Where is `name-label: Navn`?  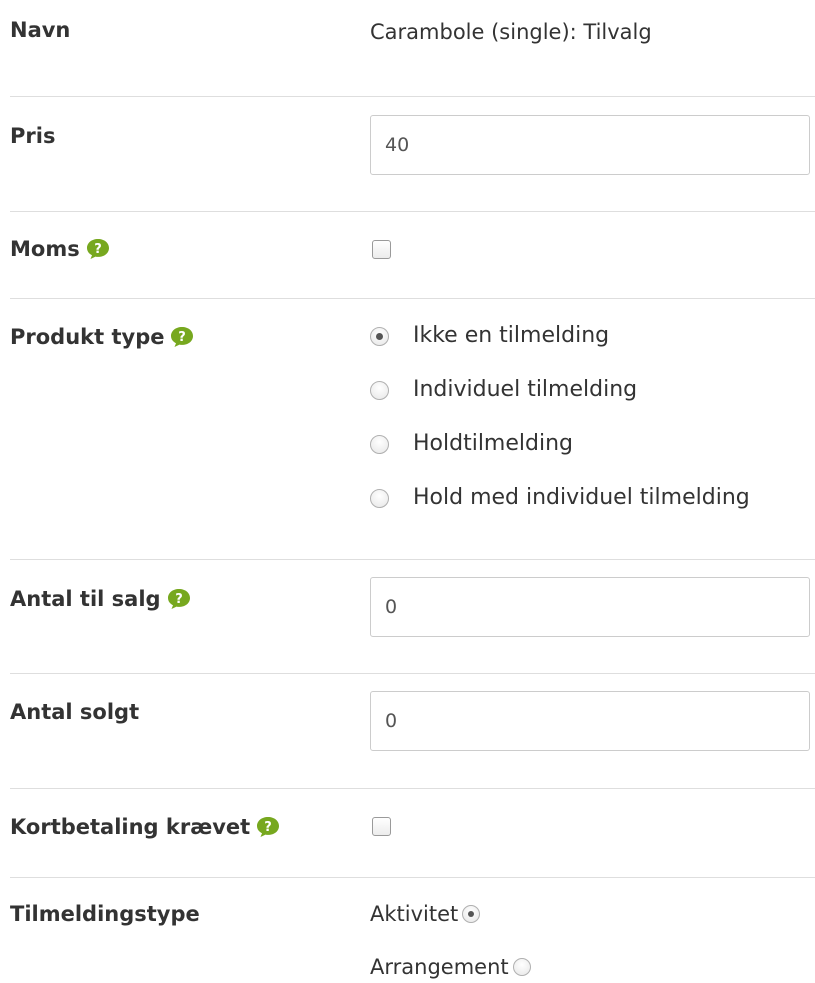 name-label: Navn is located at coordinates (40, 30).